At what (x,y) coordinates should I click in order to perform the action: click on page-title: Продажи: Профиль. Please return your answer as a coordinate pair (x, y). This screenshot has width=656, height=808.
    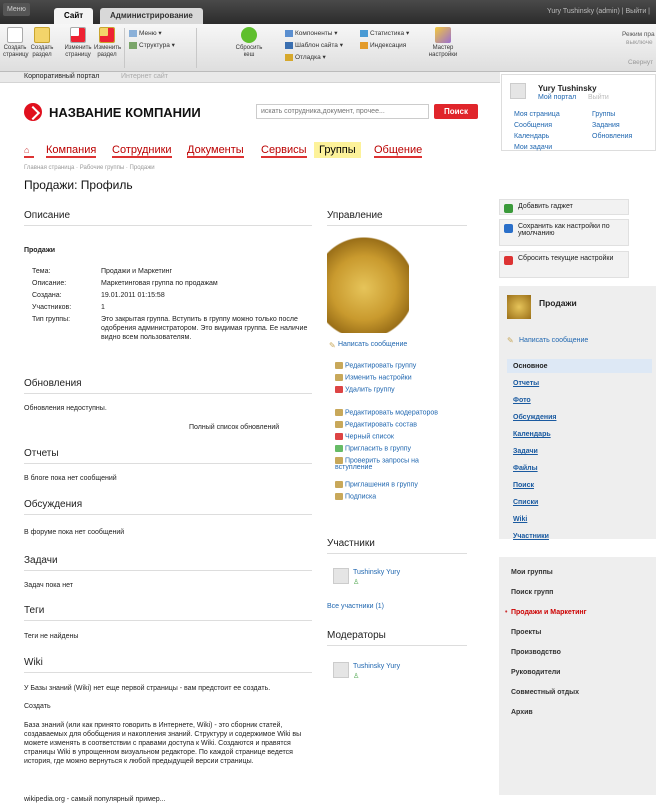
    Looking at the image, I should click on (78, 185).